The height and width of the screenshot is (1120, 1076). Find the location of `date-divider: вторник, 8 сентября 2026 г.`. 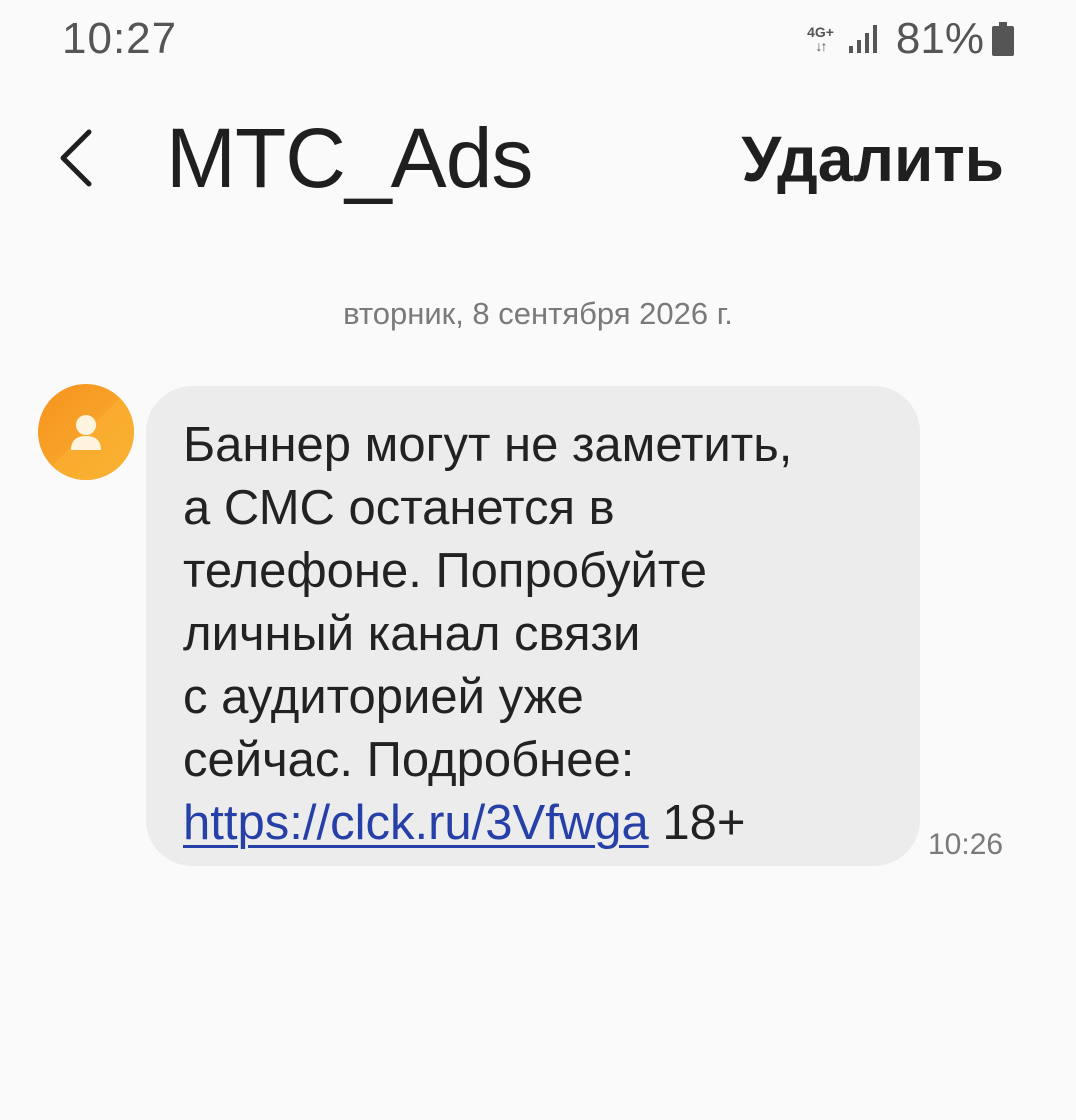

date-divider: вторник, 8 сентября 2026 г. is located at coordinates (538, 313).